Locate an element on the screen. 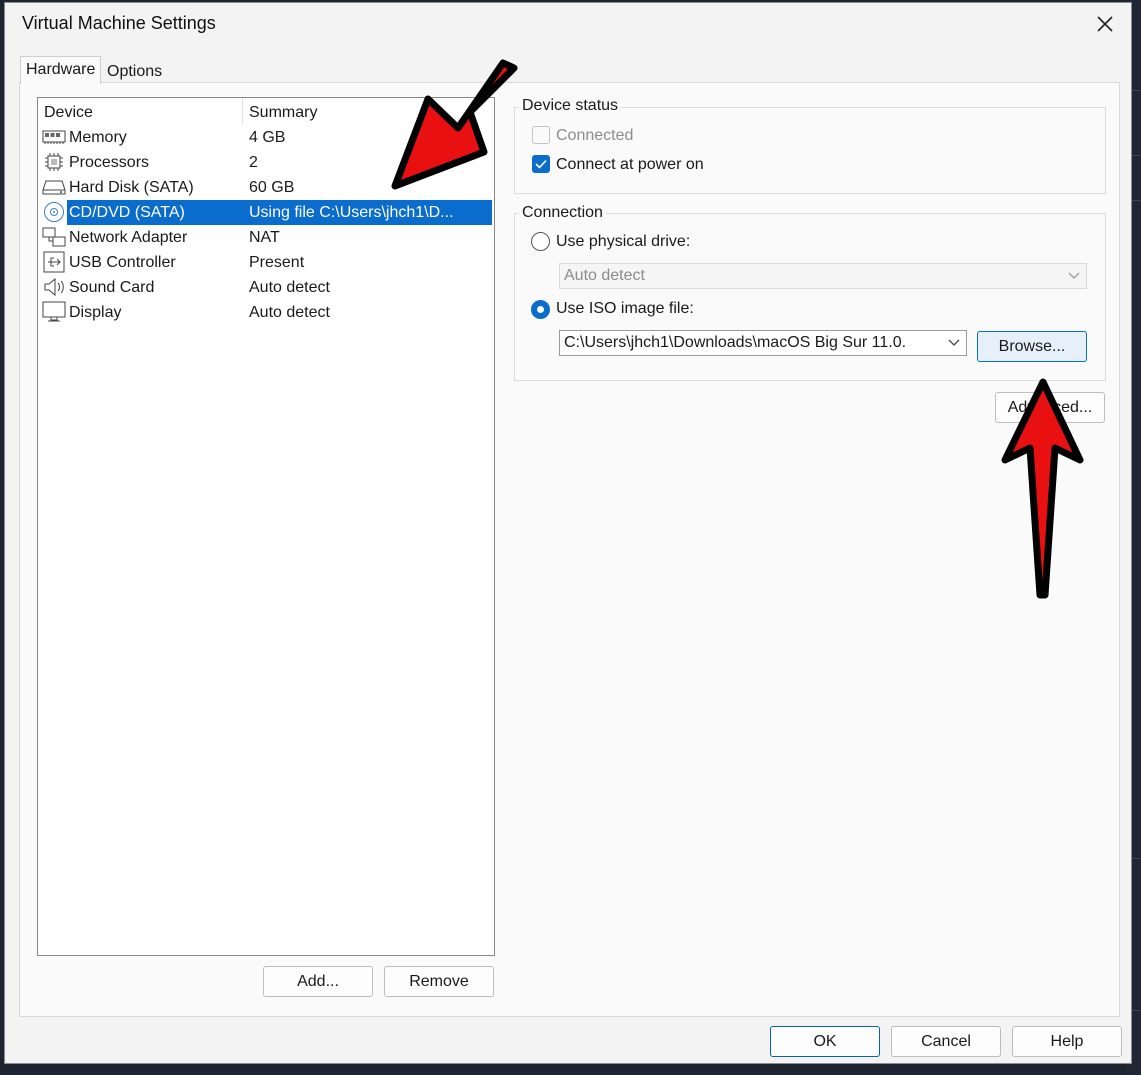  radio-dot is located at coordinates (540, 309).